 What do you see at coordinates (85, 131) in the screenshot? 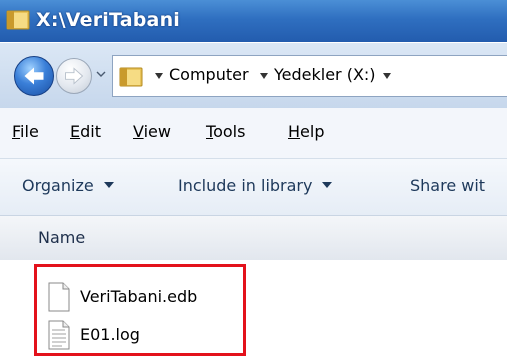
I see `menu-edit: Edit` at bounding box center [85, 131].